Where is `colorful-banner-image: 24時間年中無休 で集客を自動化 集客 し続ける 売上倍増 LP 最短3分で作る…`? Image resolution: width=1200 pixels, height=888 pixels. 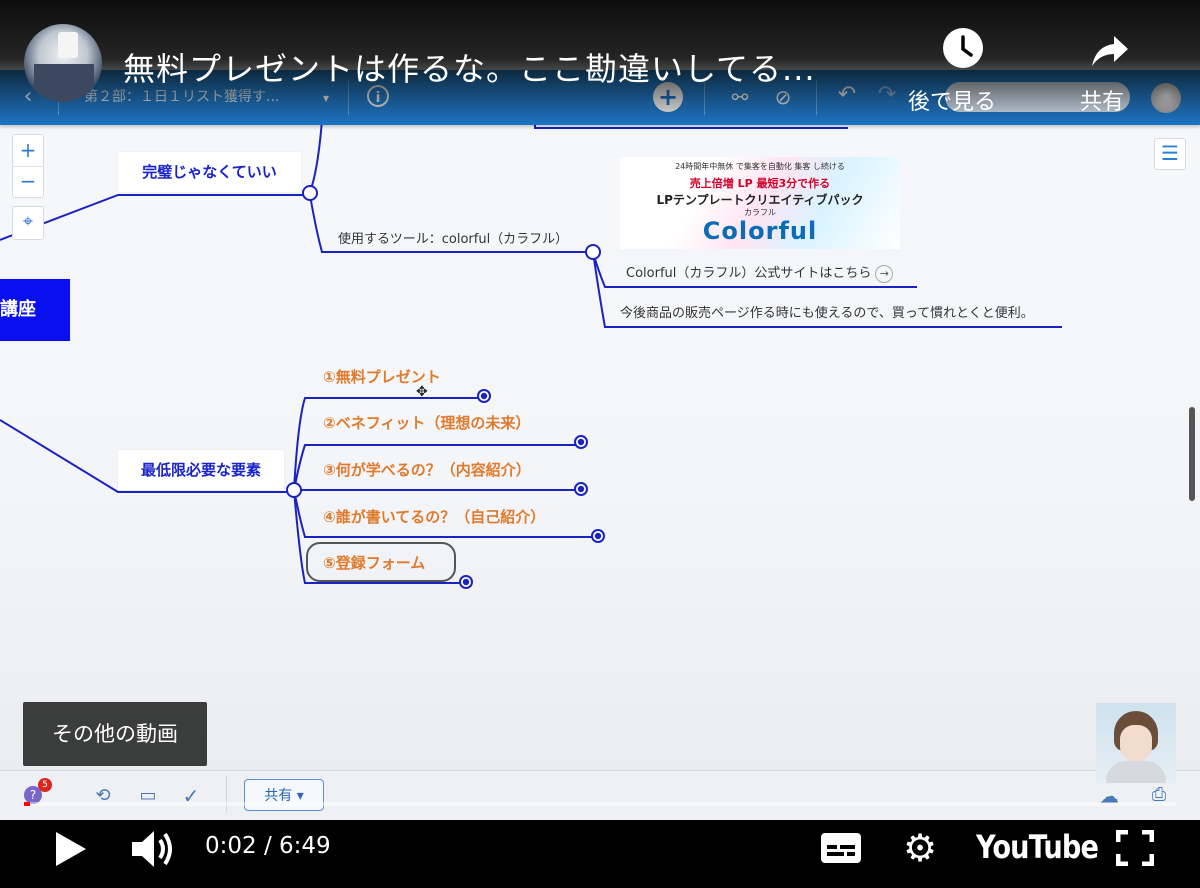 colorful-banner-image: 24時間年中無休 で集客を自動化 集客 し続ける 売上倍増 LP 最短3分で作る… is located at coordinates (760, 203).